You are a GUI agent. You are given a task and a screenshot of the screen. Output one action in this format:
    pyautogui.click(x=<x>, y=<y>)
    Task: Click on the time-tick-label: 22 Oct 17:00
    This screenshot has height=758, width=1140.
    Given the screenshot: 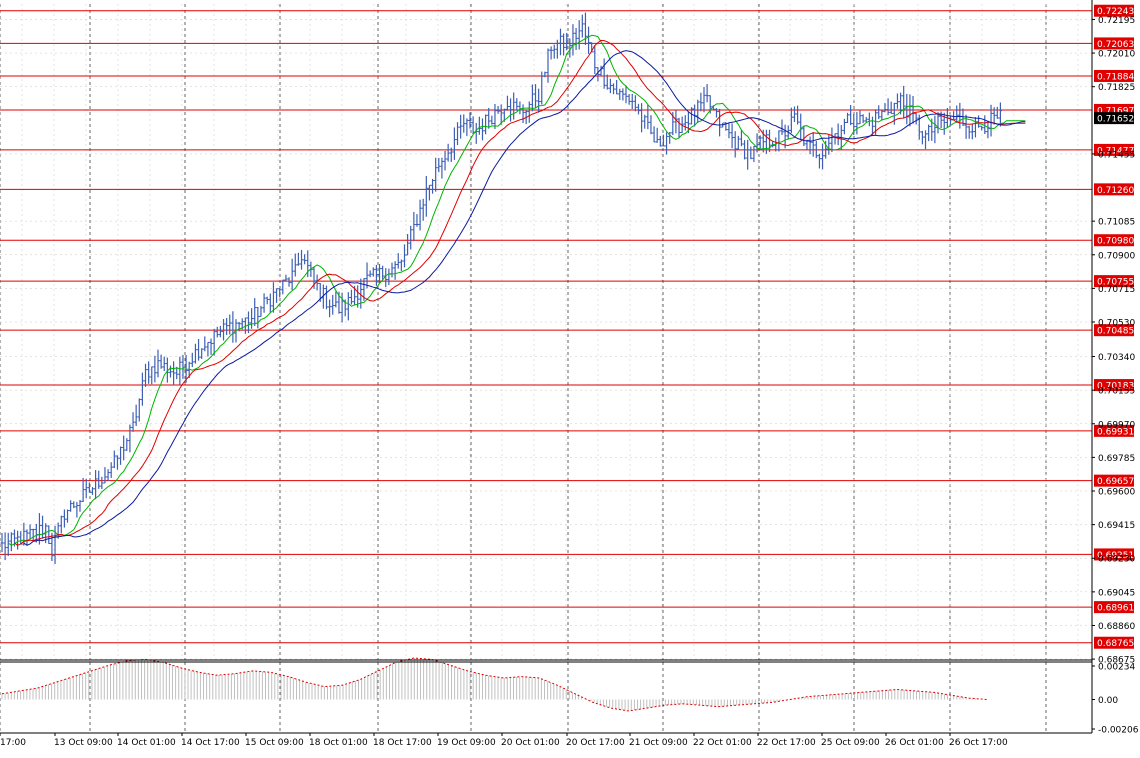 What is the action you would take?
    pyautogui.click(x=786, y=743)
    